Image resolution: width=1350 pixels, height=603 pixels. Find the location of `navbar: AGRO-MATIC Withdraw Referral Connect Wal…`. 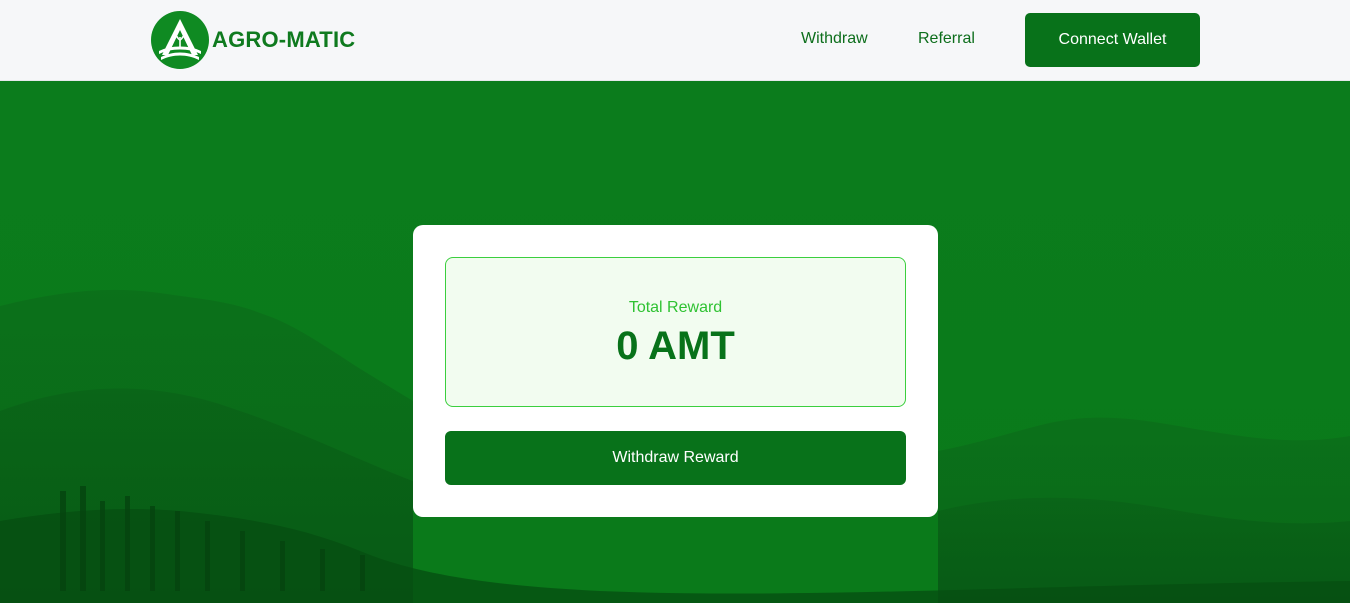

navbar: AGRO-MATIC Withdraw Referral Connect Wal… is located at coordinates (675, 40).